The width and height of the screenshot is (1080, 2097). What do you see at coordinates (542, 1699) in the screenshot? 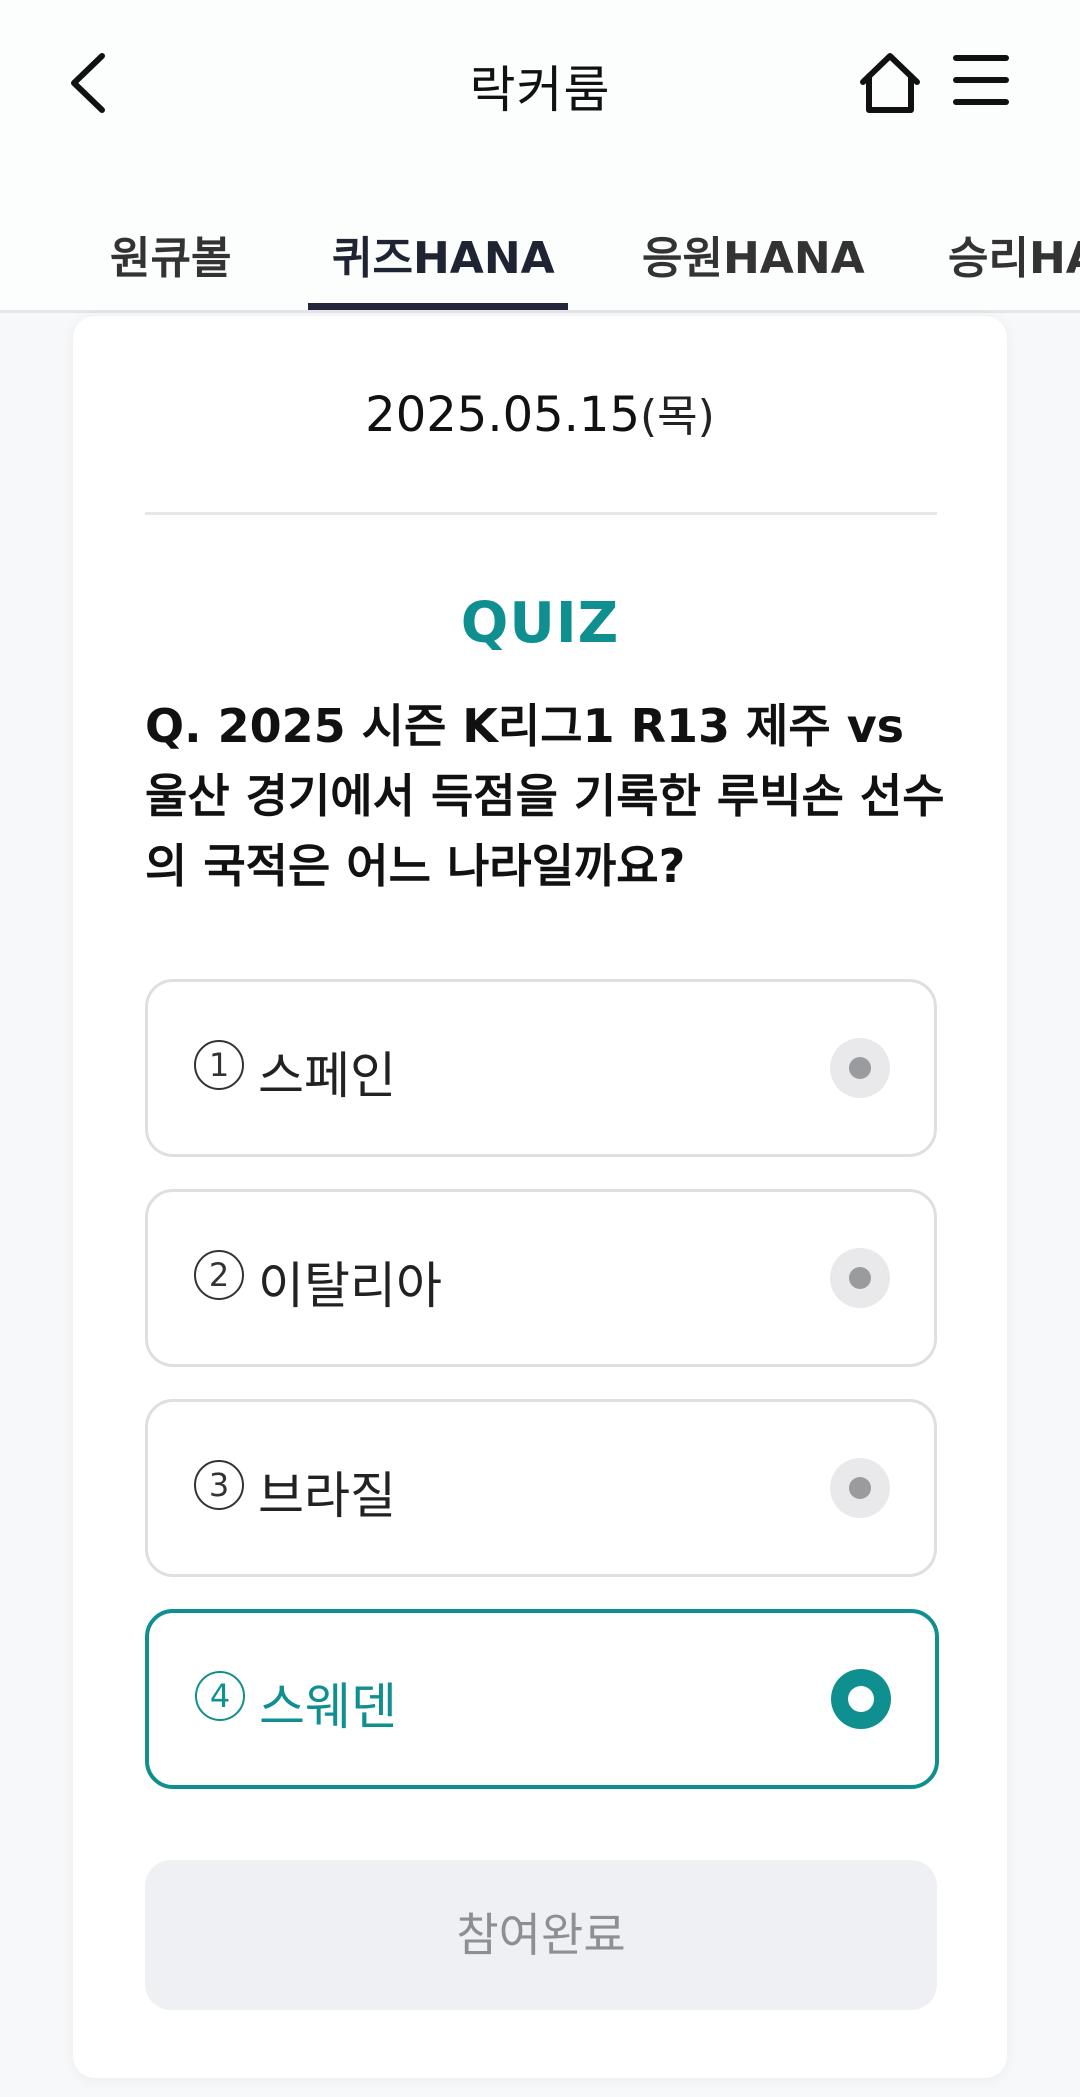
I see `option-4-selected: 4 스웨덴` at bounding box center [542, 1699].